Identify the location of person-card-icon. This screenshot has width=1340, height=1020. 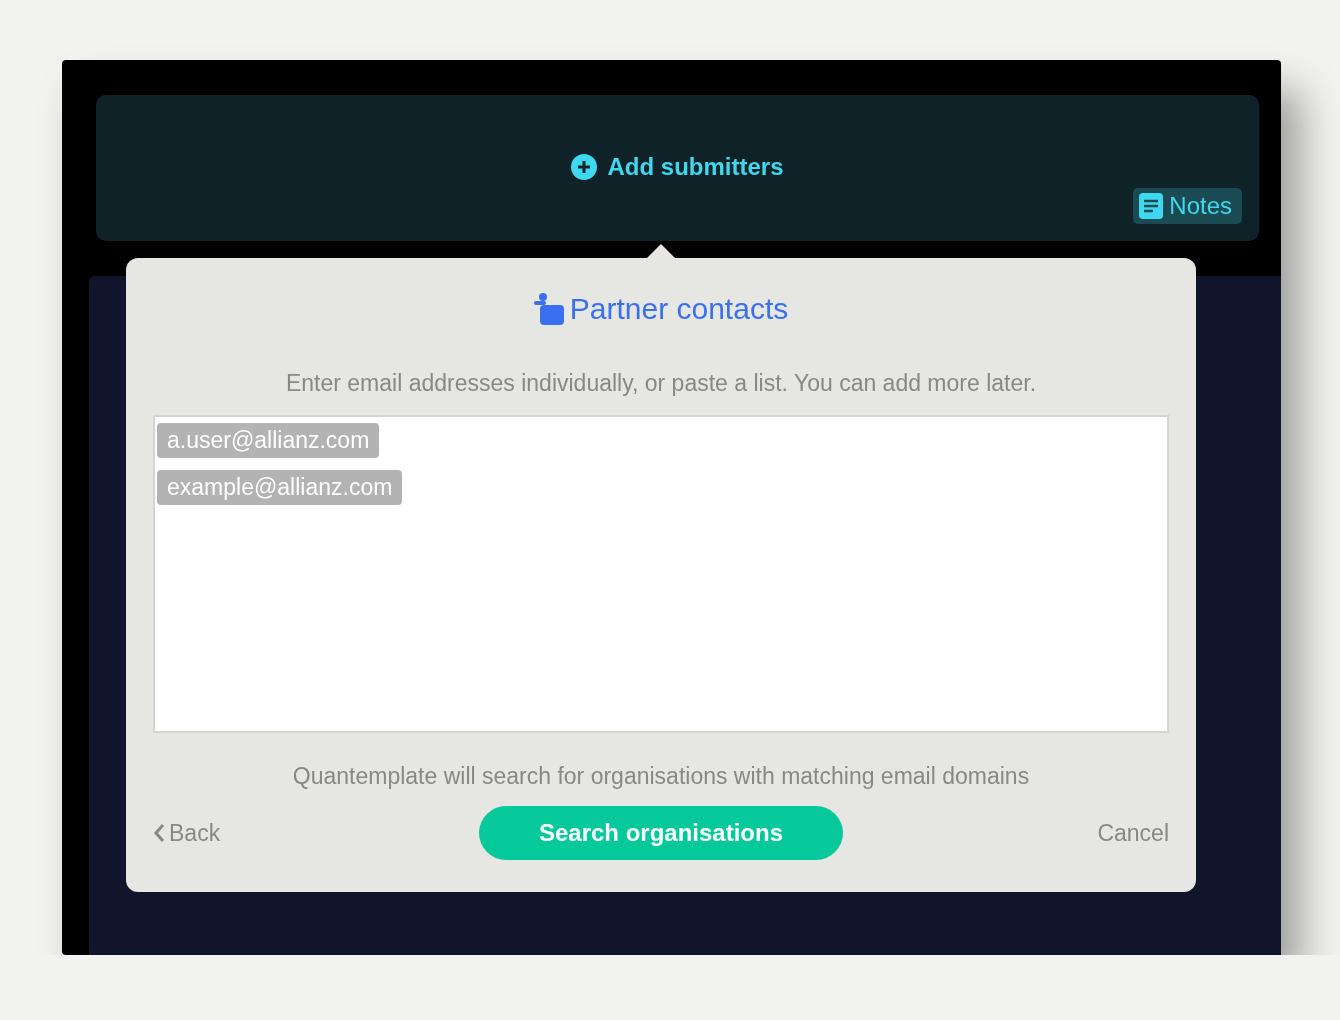
(548, 309).